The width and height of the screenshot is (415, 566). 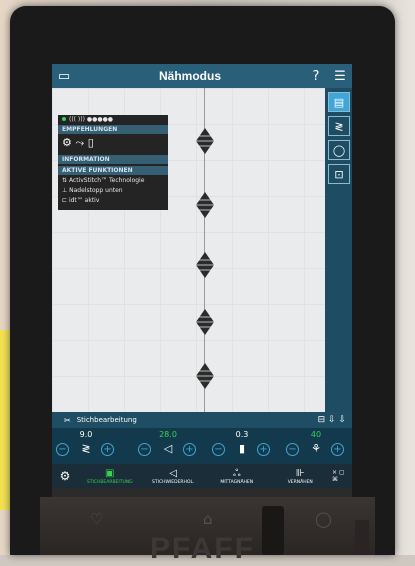 I want to click on tab-tie-off: ⊪ VERNÄHEN, so click(x=301, y=476).